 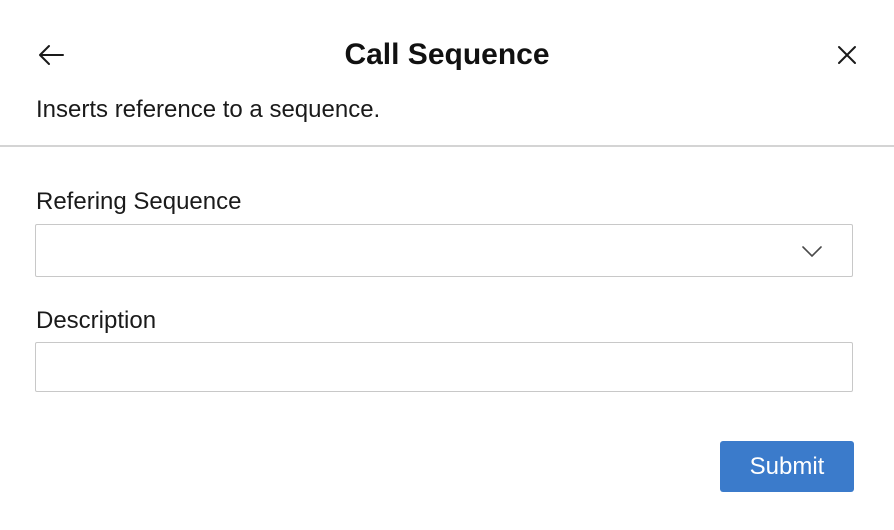 I want to click on dialog-title: Call Sequence, so click(x=447, y=54).